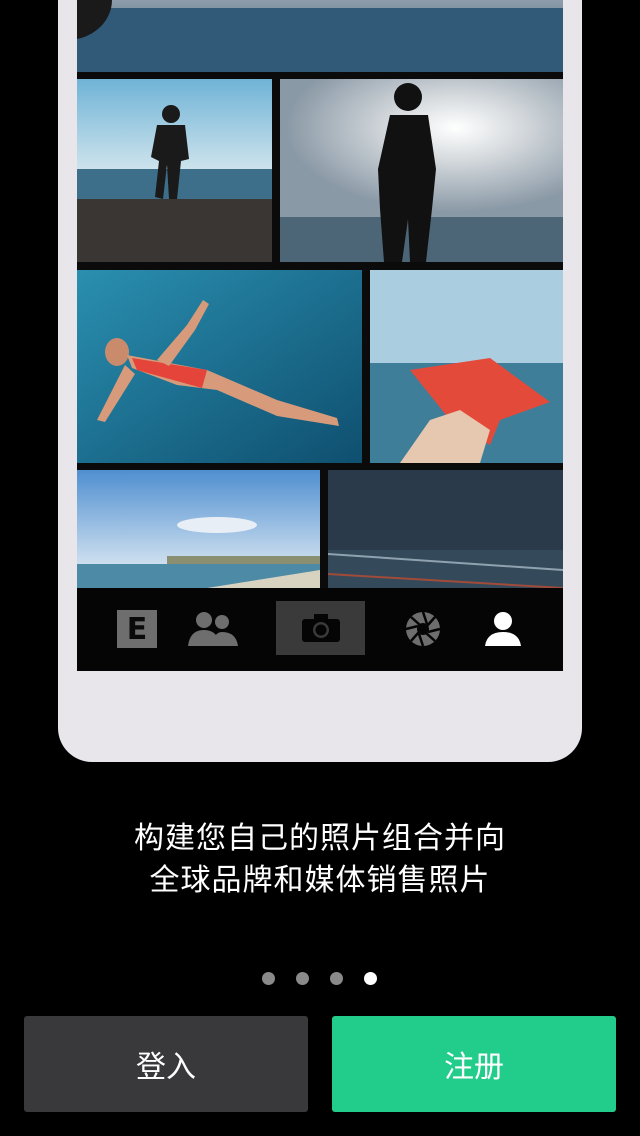 The width and height of the screenshot is (640, 1136). What do you see at coordinates (320, 880) in the screenshot?
I see `caption-line-2: 全球品牌和媒体销售照片` at bounding box center [320, 880].